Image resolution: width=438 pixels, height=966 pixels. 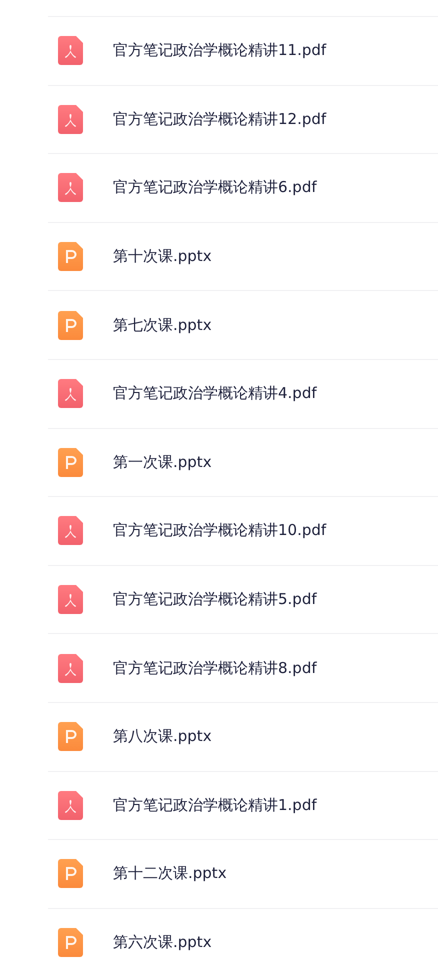 I want to click on file-row: 第七次课.pptx, so click(x=243, y=324).